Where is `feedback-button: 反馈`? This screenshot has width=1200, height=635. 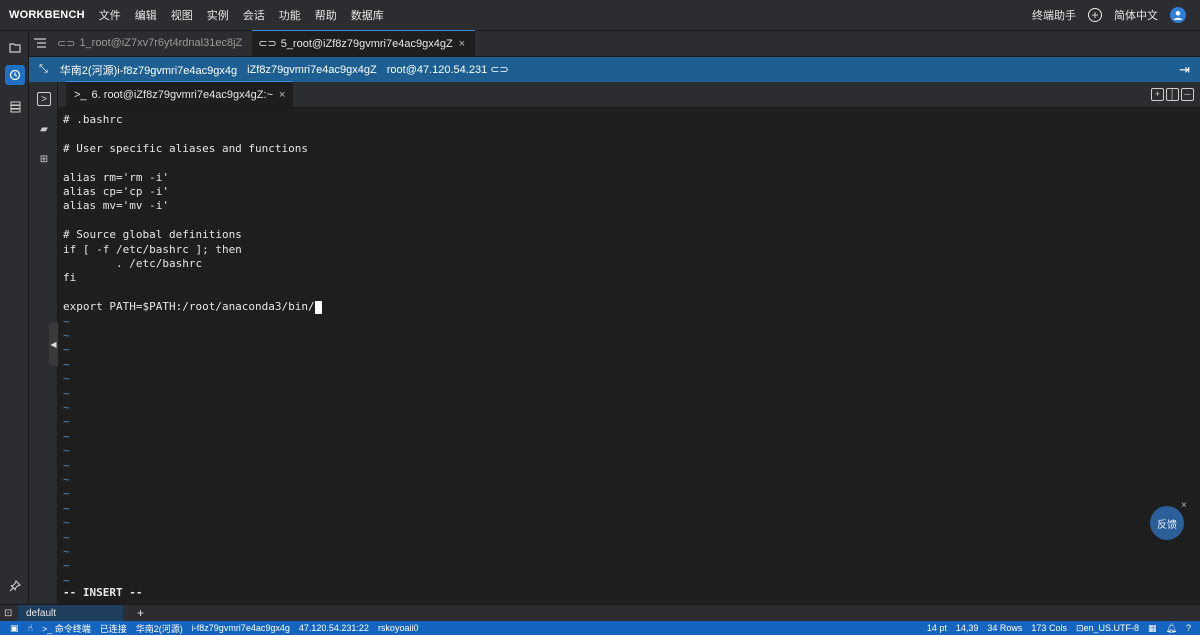
feedback-button: 反馈 is located at coordinates (1167, 523).